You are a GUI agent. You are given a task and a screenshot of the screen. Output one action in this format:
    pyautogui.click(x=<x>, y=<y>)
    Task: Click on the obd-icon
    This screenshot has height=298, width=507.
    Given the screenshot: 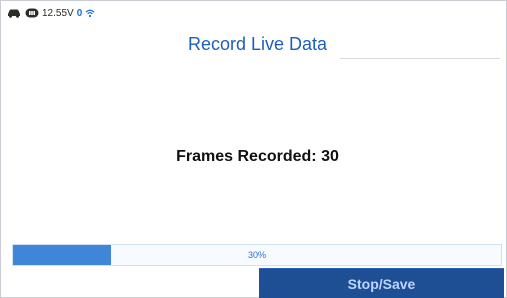 What is the action you would take?
    pyautogui.click(x=32, y=13)
    